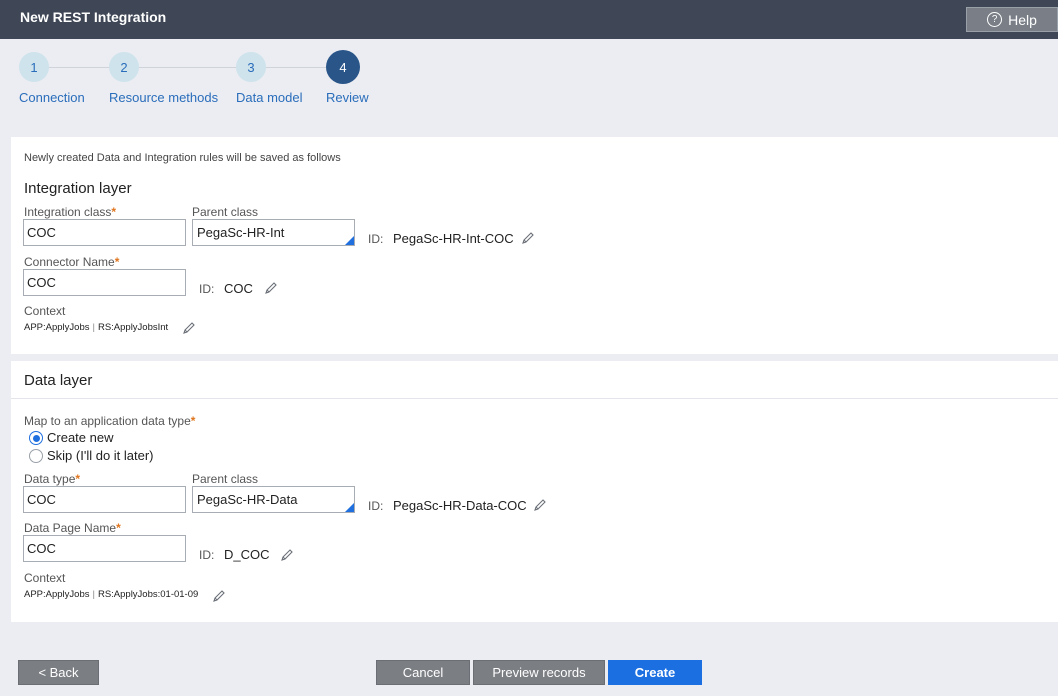  What do you see at coordinates (110, 421) in the screenshot?
I see `map-data-type-label: Map to an application data type*` at bounding box center [110, 421].